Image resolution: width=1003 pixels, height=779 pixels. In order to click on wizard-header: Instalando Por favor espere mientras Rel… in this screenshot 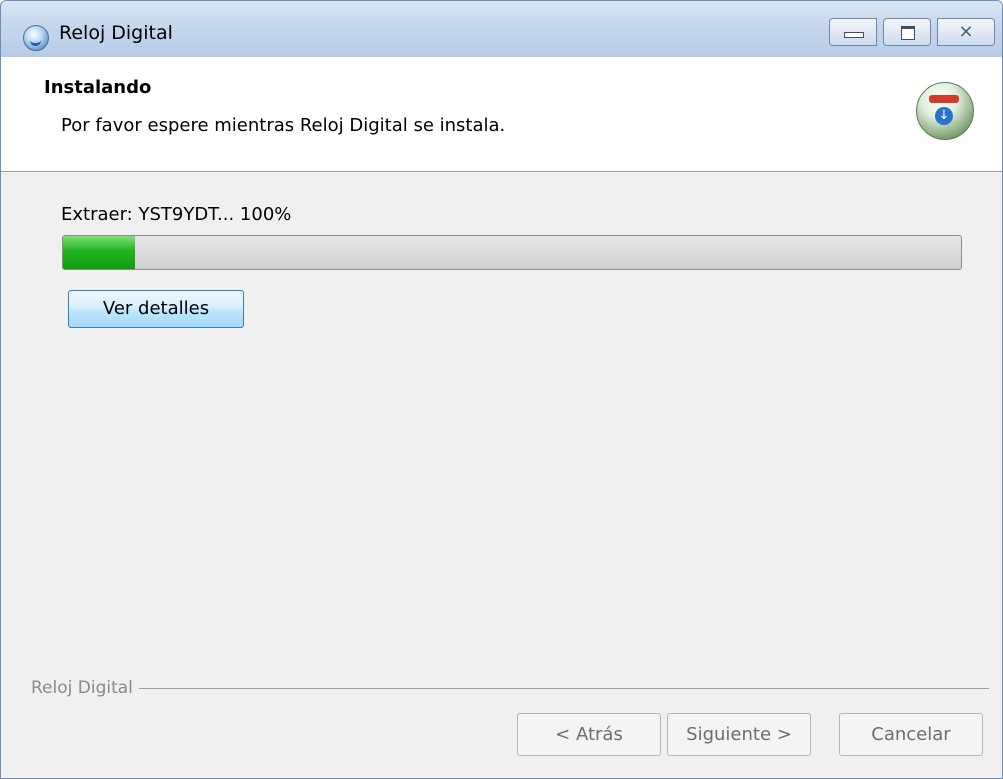, I will do `click(501, 114)`.